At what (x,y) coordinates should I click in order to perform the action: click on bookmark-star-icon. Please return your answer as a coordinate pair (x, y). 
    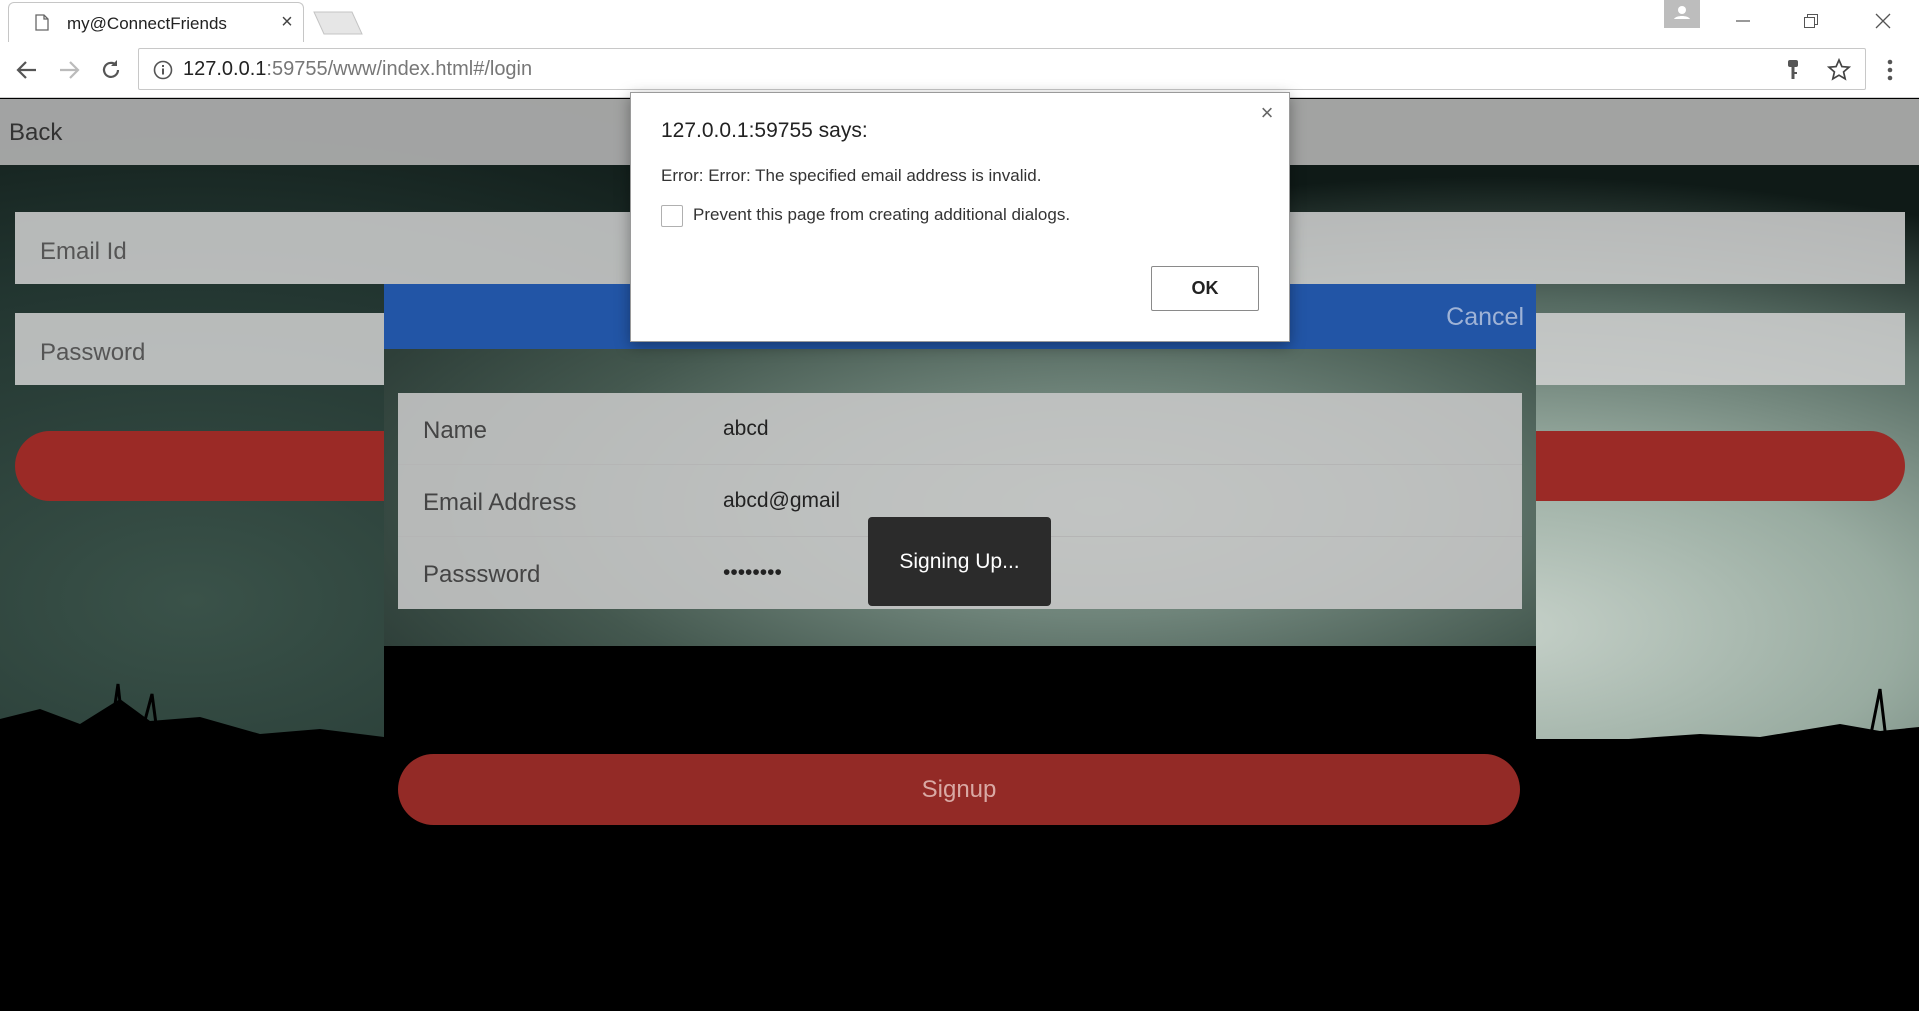
    Looking at the image, I should click on (1839, 70).